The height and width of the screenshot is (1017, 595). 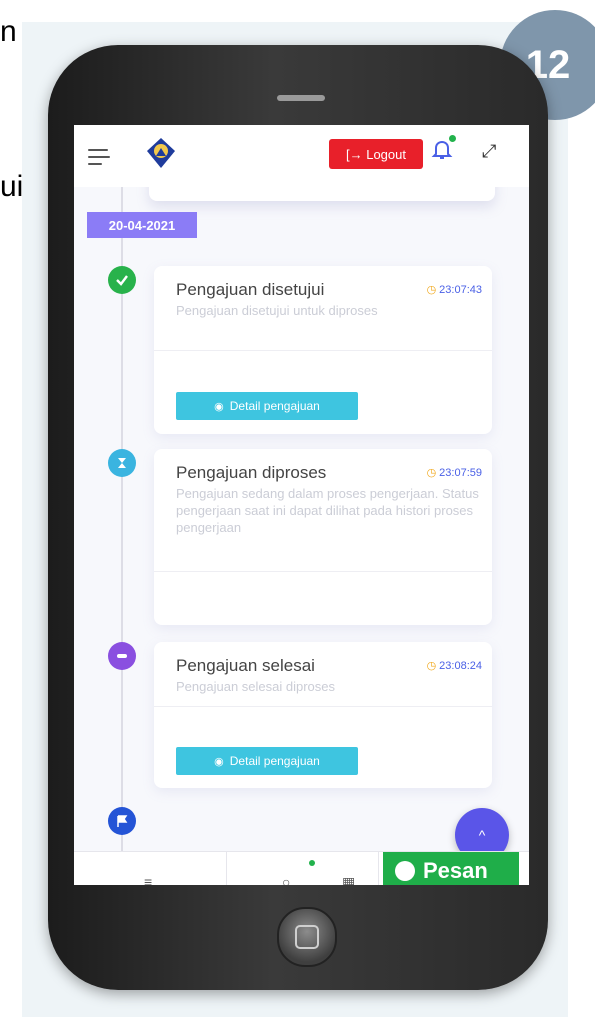 I want to click on emblem-logo, so click(x=161, y=155).